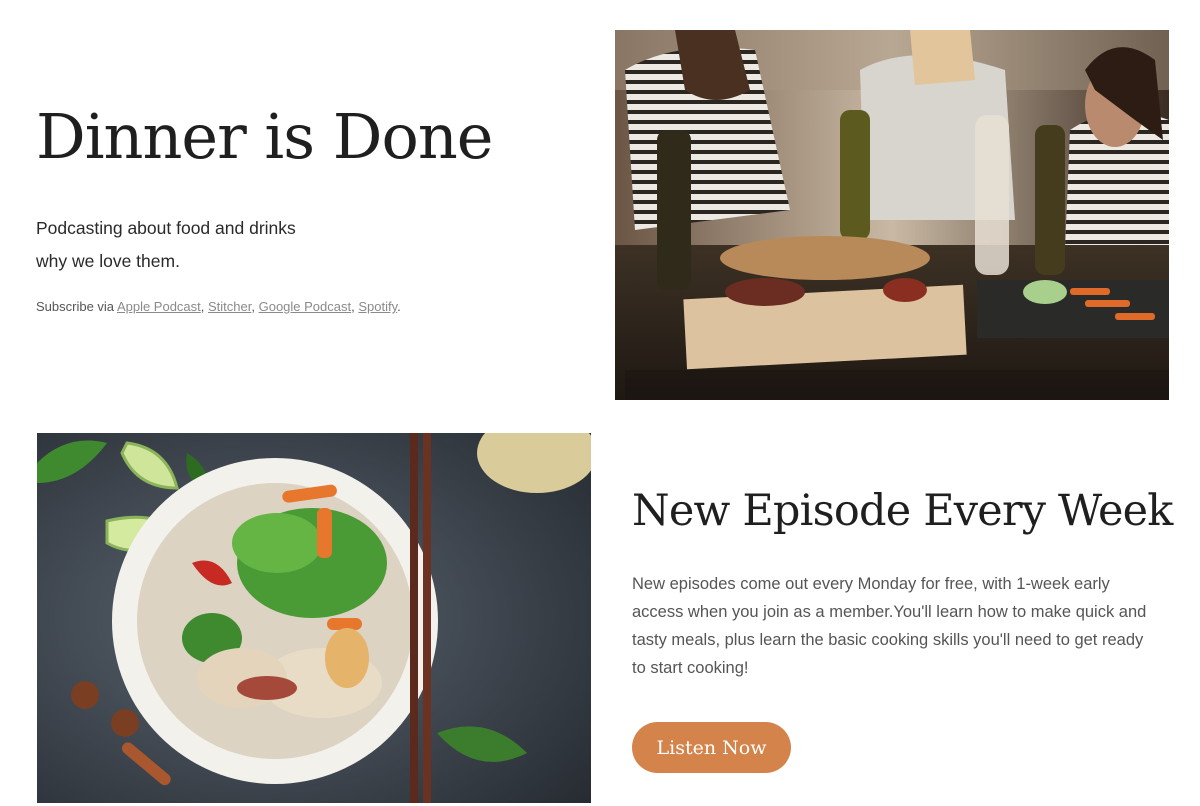 The height and width of the screenshot is (806, 1200). I want to click on apple-podcast-link: Apple Podcast, so click(159, 306).